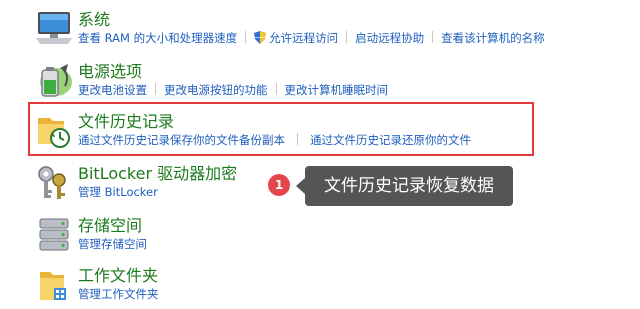 The width and height of the screenshot is (640, 309). Describe the element at coordinates (54, 234) in the screenshot. I see `storage-spaces-icon` at that location.